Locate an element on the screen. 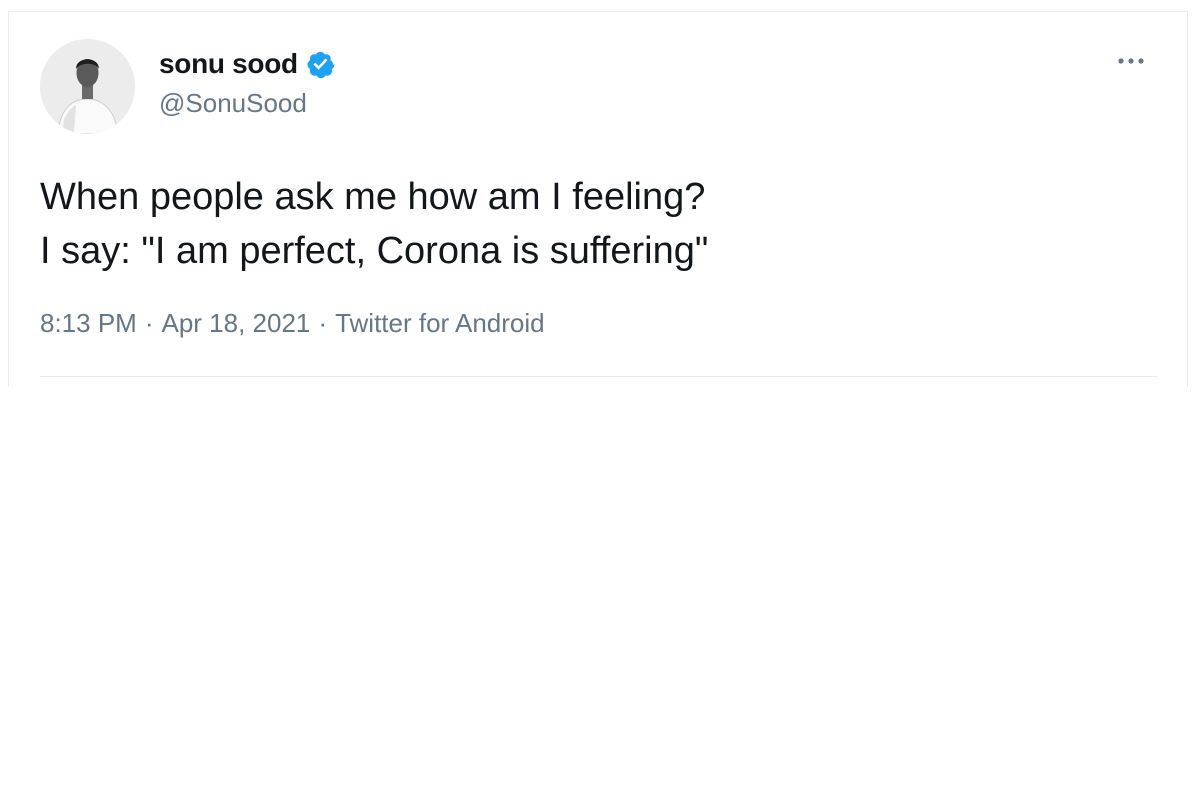 The width and height of the screenshot is (1200, 800). avatar-photo is located at coordinates (87, 86).